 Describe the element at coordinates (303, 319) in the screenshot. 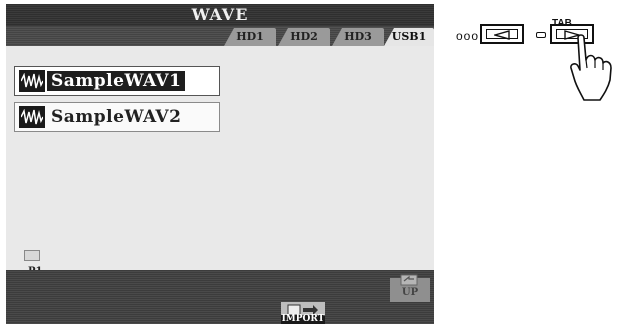

I see `import-label: IMPORT` at that location.